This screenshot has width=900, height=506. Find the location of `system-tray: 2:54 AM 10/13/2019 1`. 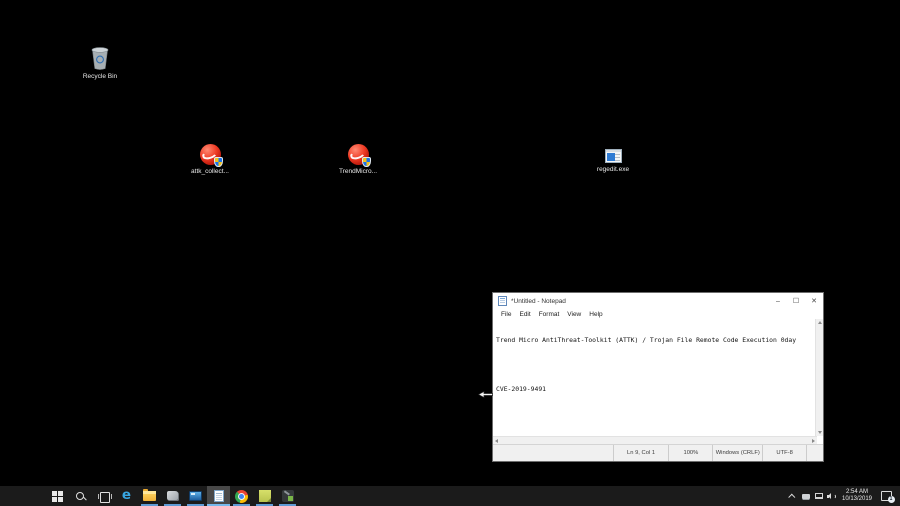

system-tray: 2:54 AM 10/13/2019 1 is located at coordinates (843, 496).